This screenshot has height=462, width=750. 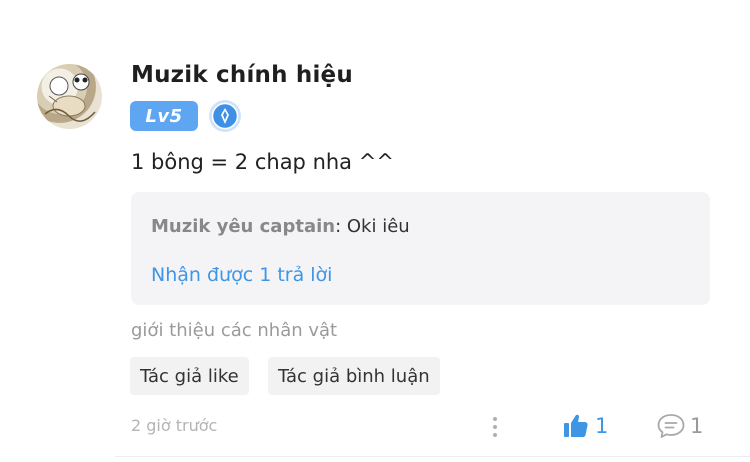 What do you see at coordinates (495, 427) in the screenshot?
I see `more-vertical-icon` at bounding box center [495, 427].